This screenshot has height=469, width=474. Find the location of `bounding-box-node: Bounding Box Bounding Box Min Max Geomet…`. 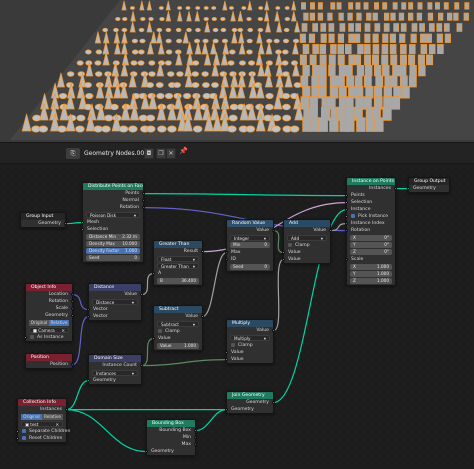

bounding-box-node: Bounding Box Bounding Box Min Max Geomet… is located at coordinates (171, 437).